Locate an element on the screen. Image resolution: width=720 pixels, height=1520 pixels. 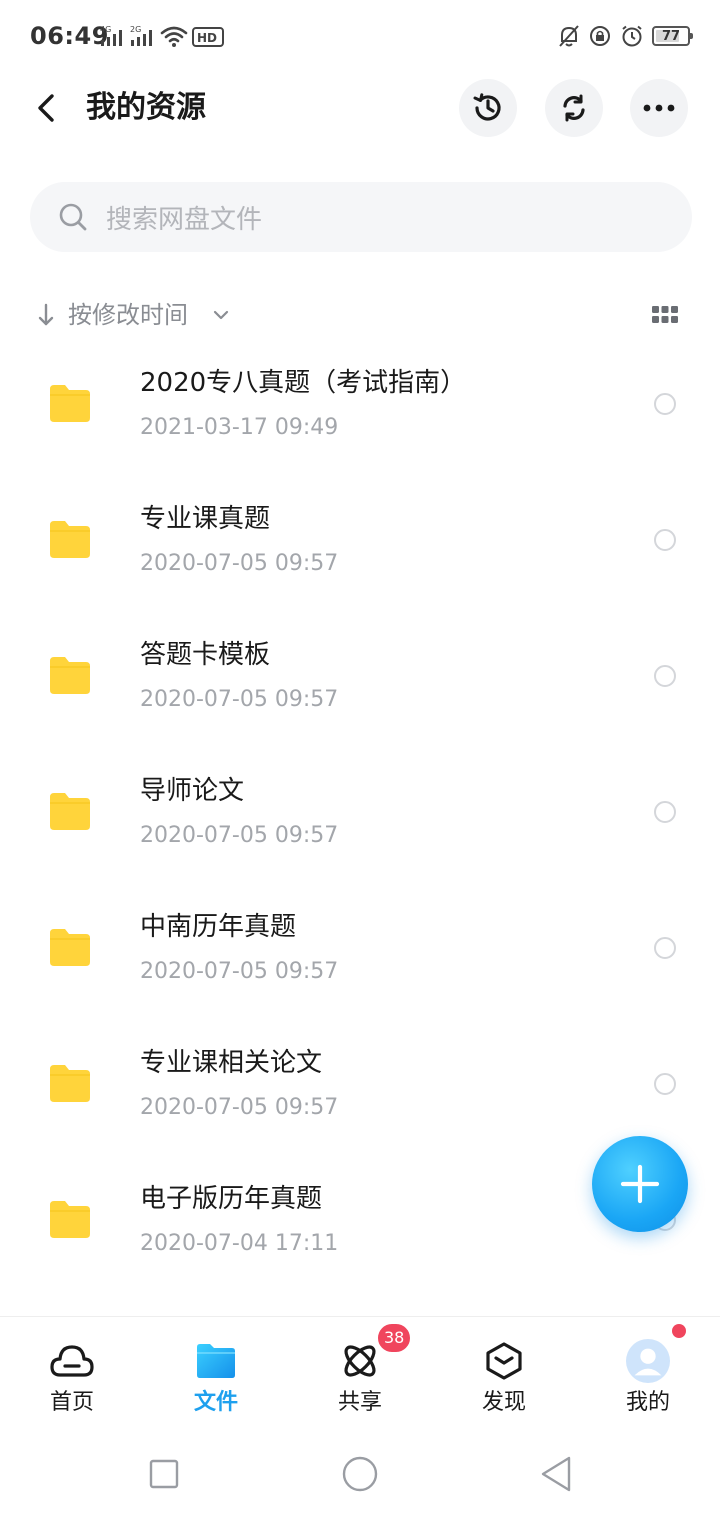
tab-home: 首页 is located at coordinates (72, 1372).